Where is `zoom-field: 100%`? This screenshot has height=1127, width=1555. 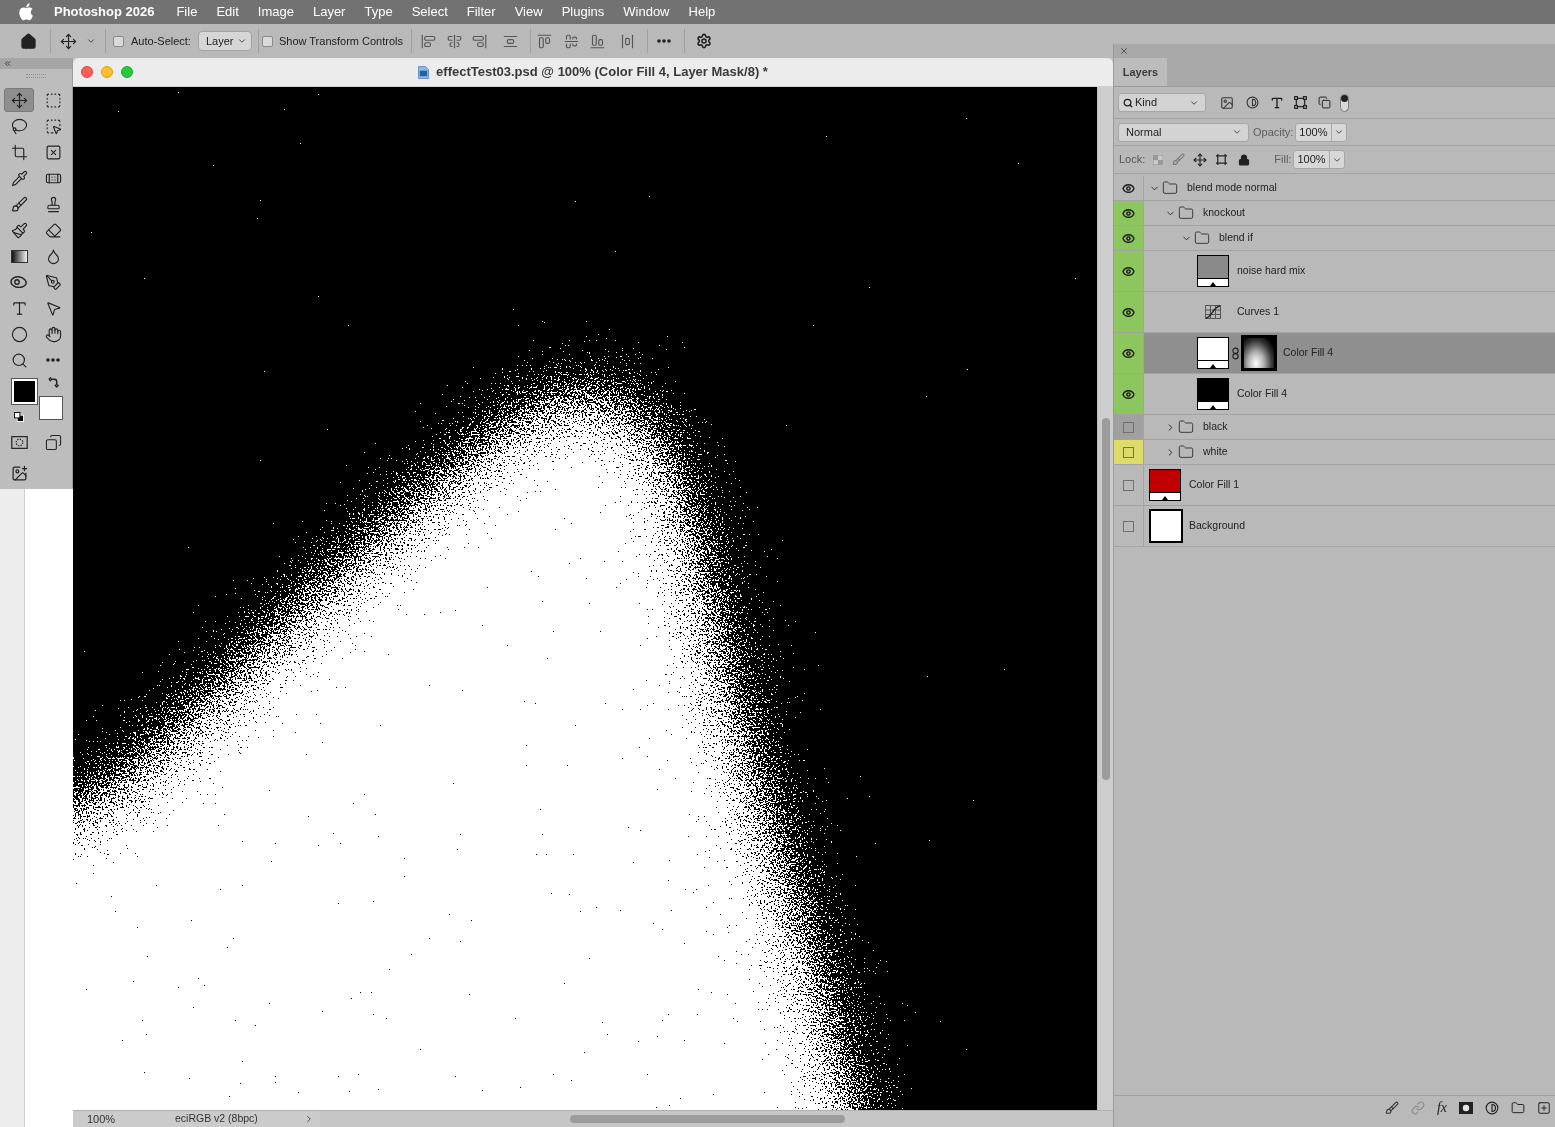 zoom-field: 100% is located at coordinates (104, 1118).